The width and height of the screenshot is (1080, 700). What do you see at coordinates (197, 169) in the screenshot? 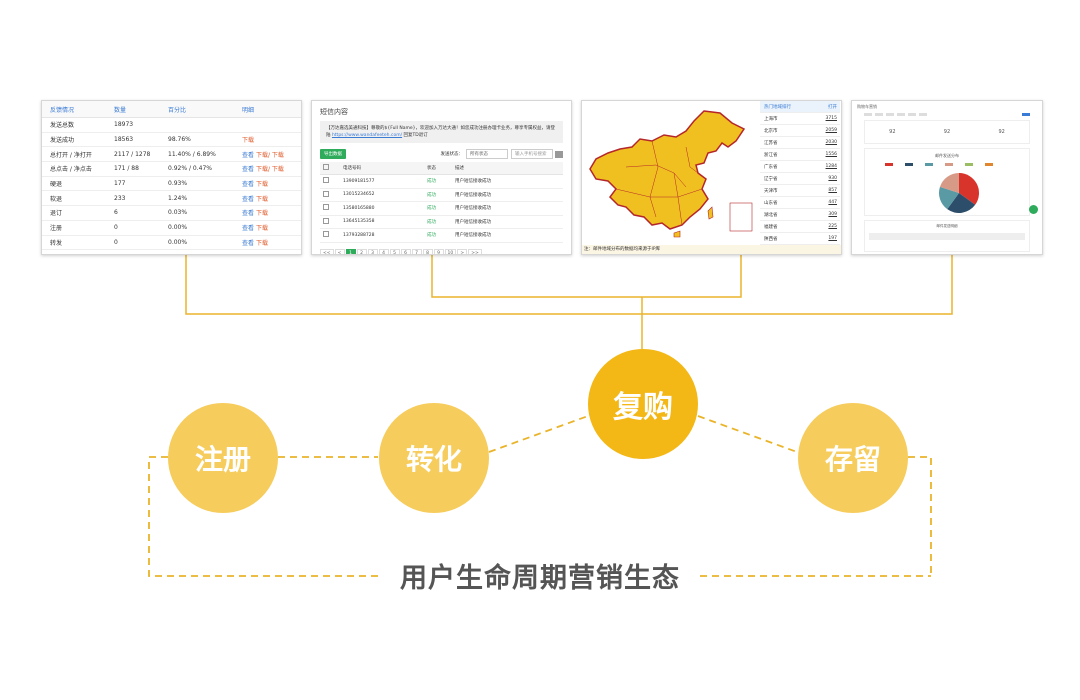
I see `row-percent: 0.92% / 0.47%` at bounding box center [197, 169].